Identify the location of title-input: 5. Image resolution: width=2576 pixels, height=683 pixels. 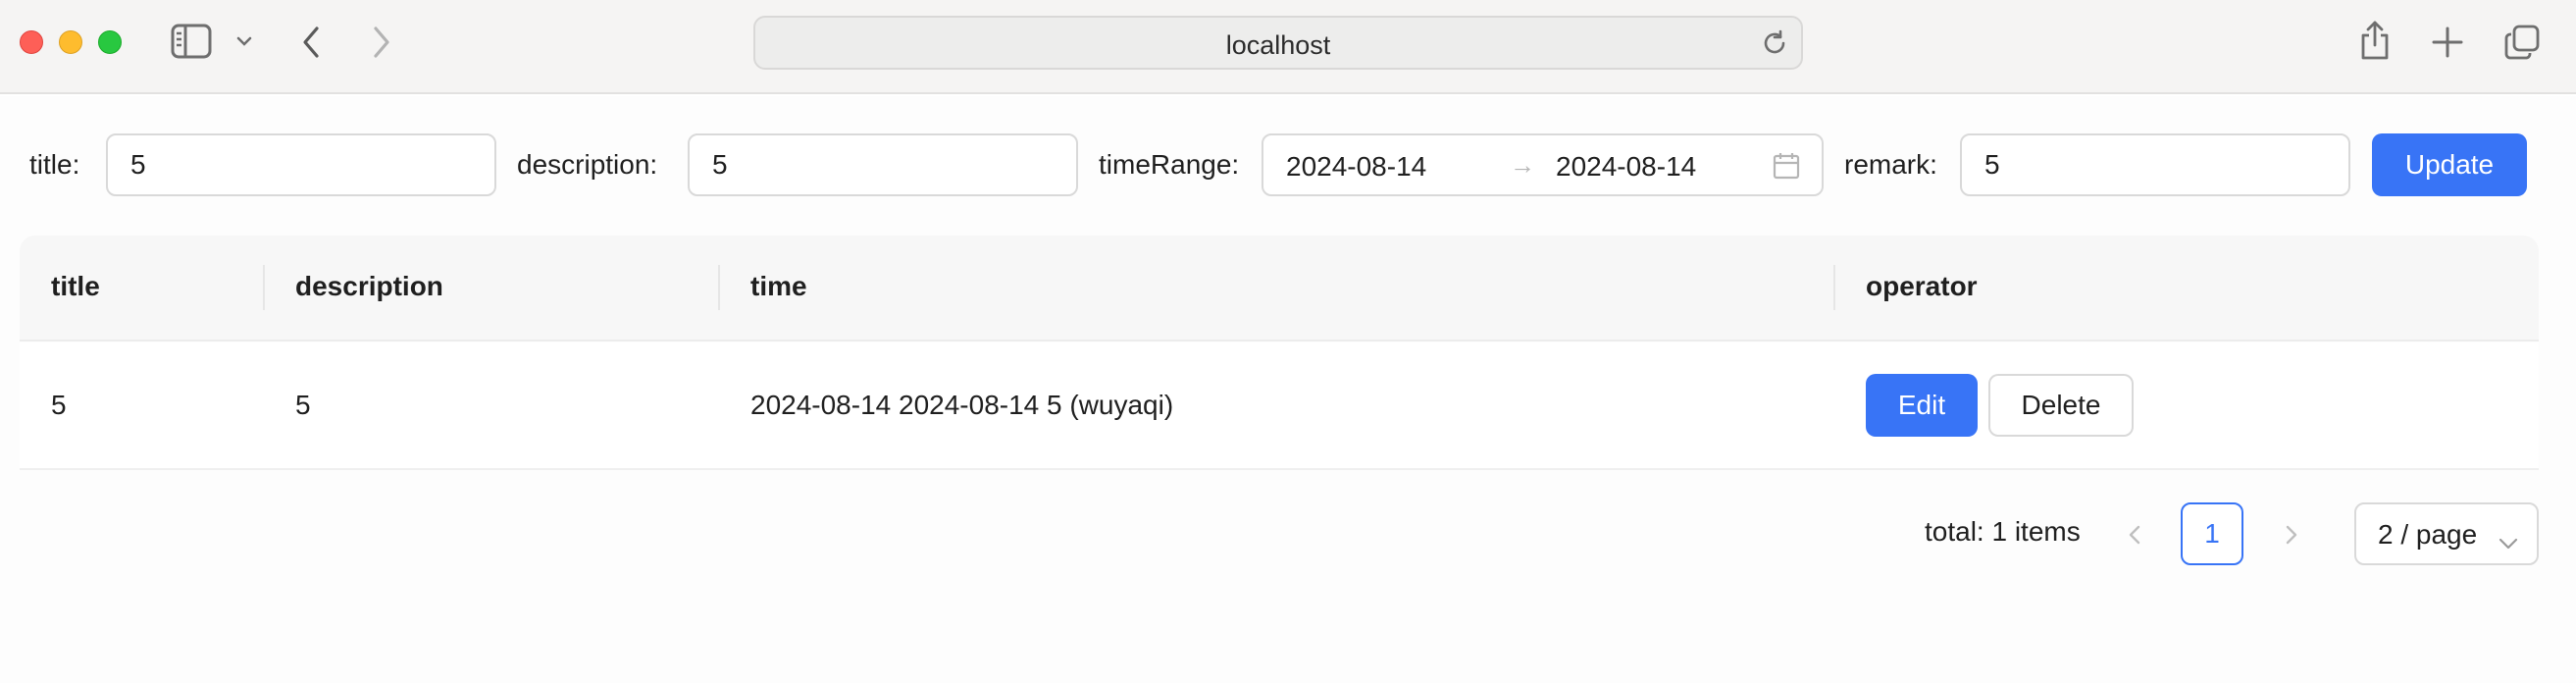
(301, 164).